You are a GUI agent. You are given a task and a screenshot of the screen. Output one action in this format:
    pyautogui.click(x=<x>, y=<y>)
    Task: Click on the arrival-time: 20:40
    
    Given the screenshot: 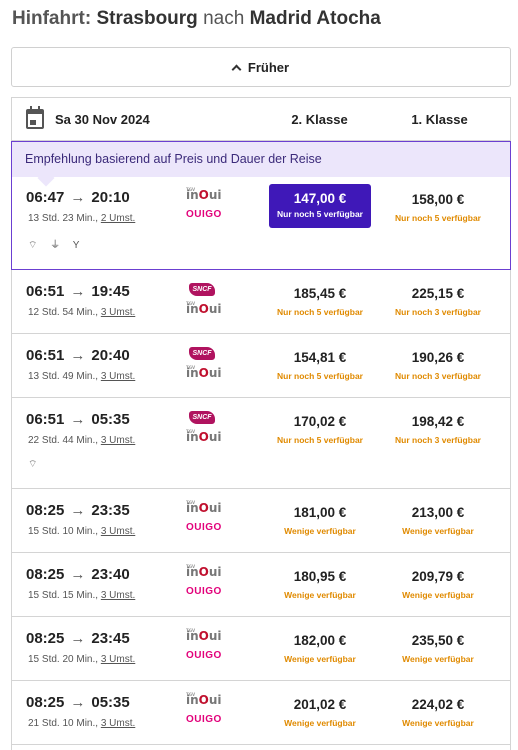 What is the action you would take?
    pyautogui.click(x=110, y=355)
    